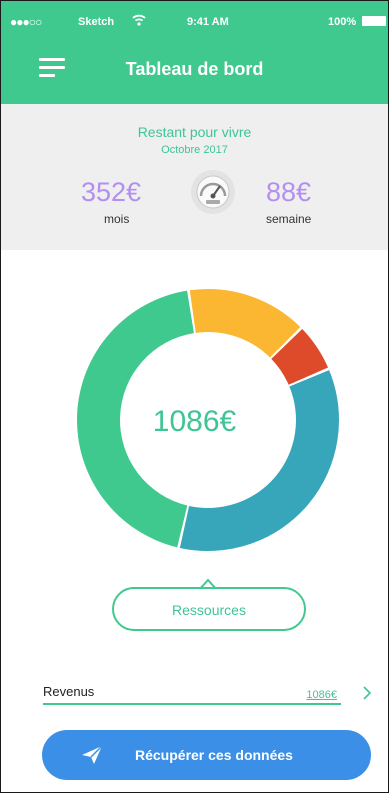 The width and height of the screenshot is (389, 793). What do you see at coordinates (117, 219) in the screenshot?
I see `monthly-label: mois` at bounding box center [117, 219].